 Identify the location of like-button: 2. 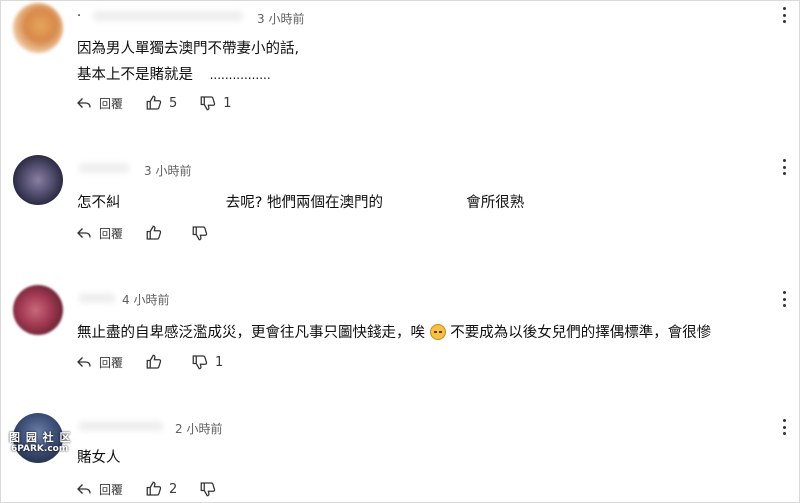
(161, 489).